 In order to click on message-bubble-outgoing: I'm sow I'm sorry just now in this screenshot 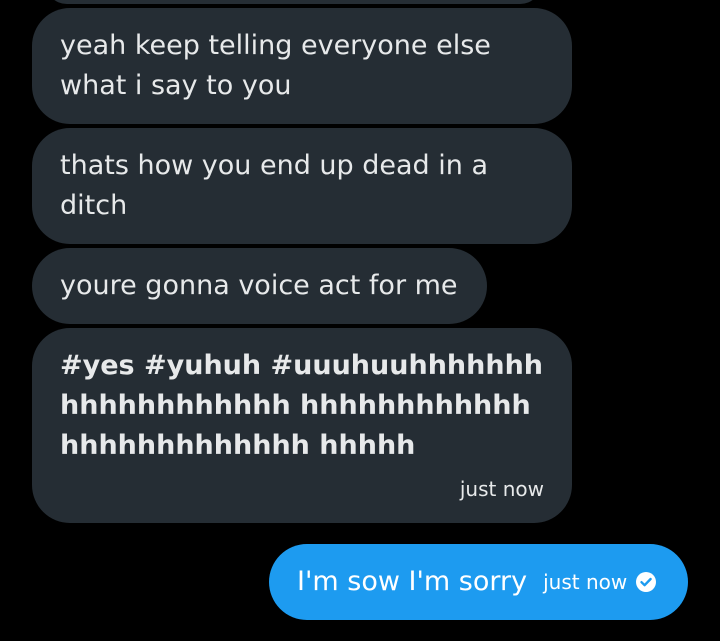, I will do `click(478, 582)`.